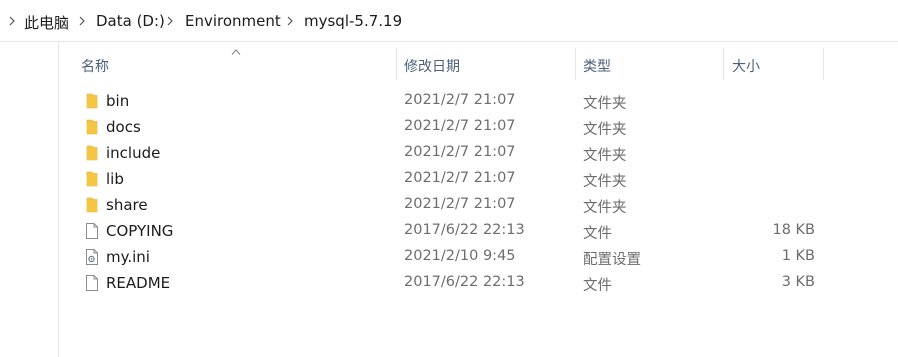  I want to click on file-row: share 2021/2/7 21:07 文件夹, so click(453, 205).